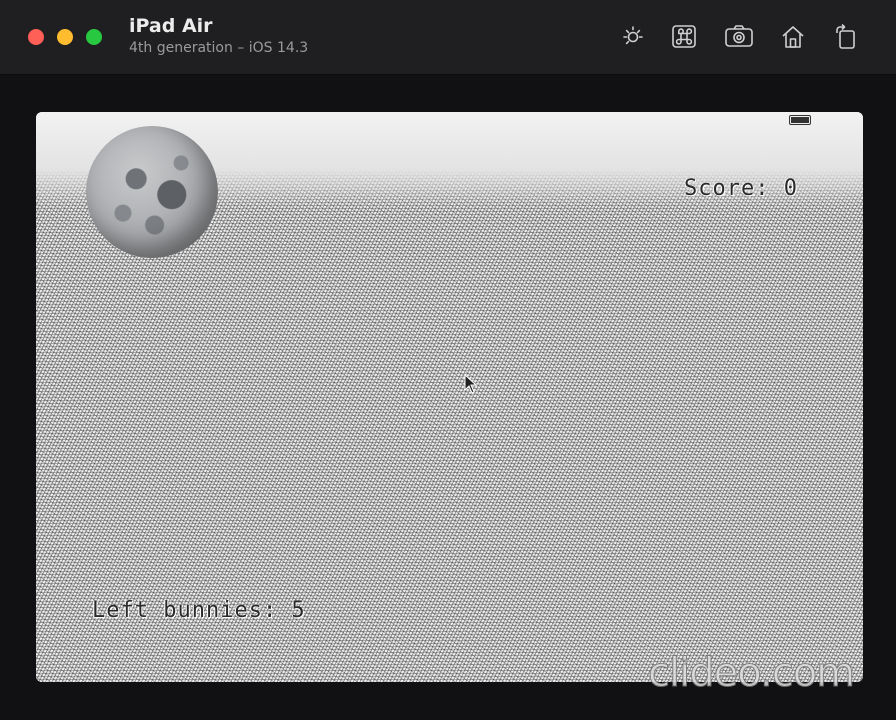 This screenshot has height=720, width=896. Describe the element at coordinates (793, 36) in the screenshot. I see `home-icon` at that location.